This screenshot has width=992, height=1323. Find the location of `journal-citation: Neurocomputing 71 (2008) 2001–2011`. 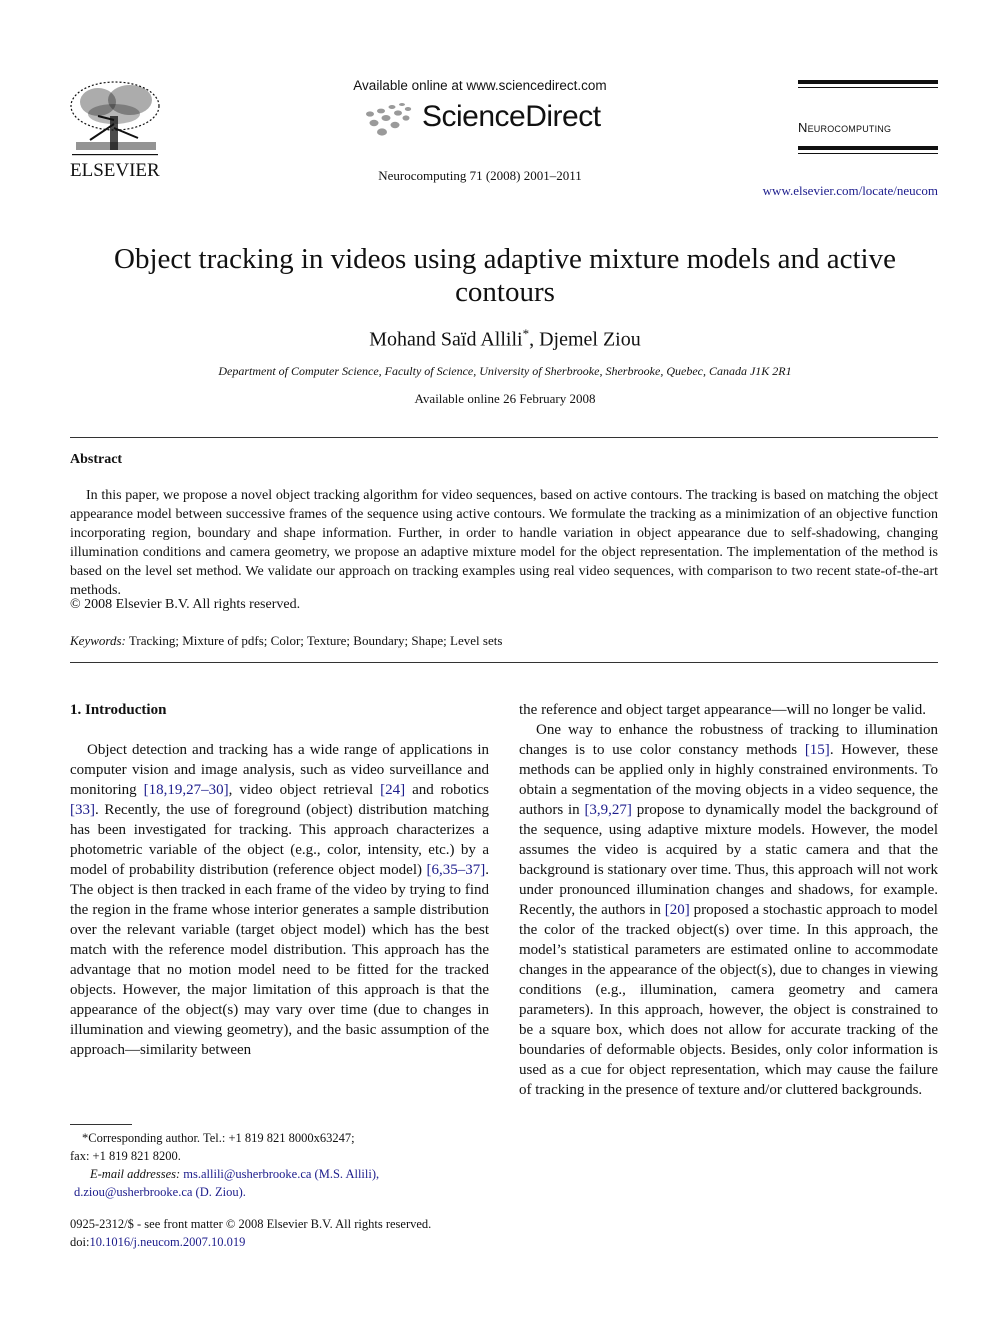

journal-citation: Neurocomputing 71 (2008) 2001–2011 is located at coordinates (480, 175).